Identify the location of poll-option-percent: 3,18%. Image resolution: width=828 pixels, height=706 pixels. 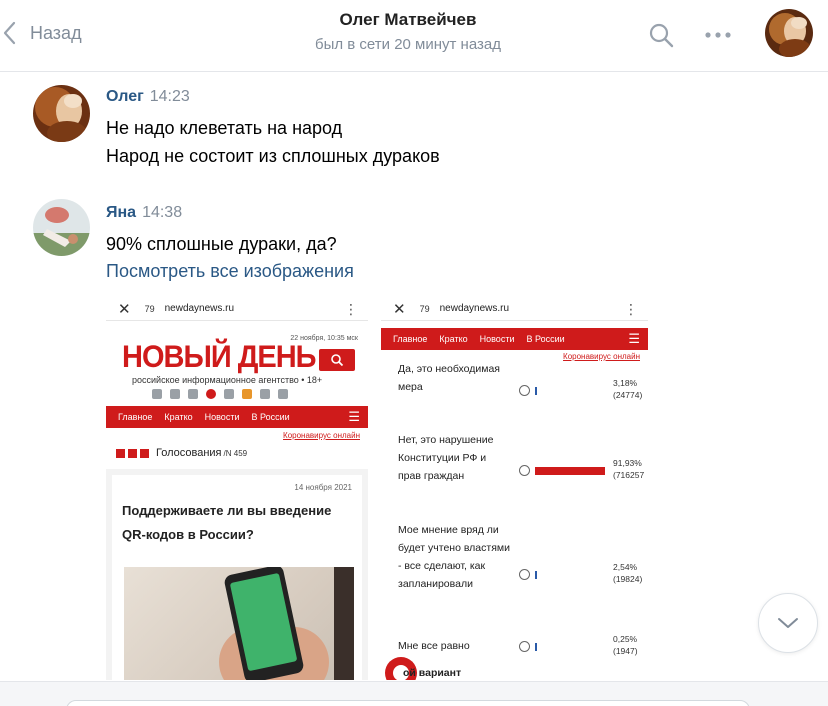
(625, 383).